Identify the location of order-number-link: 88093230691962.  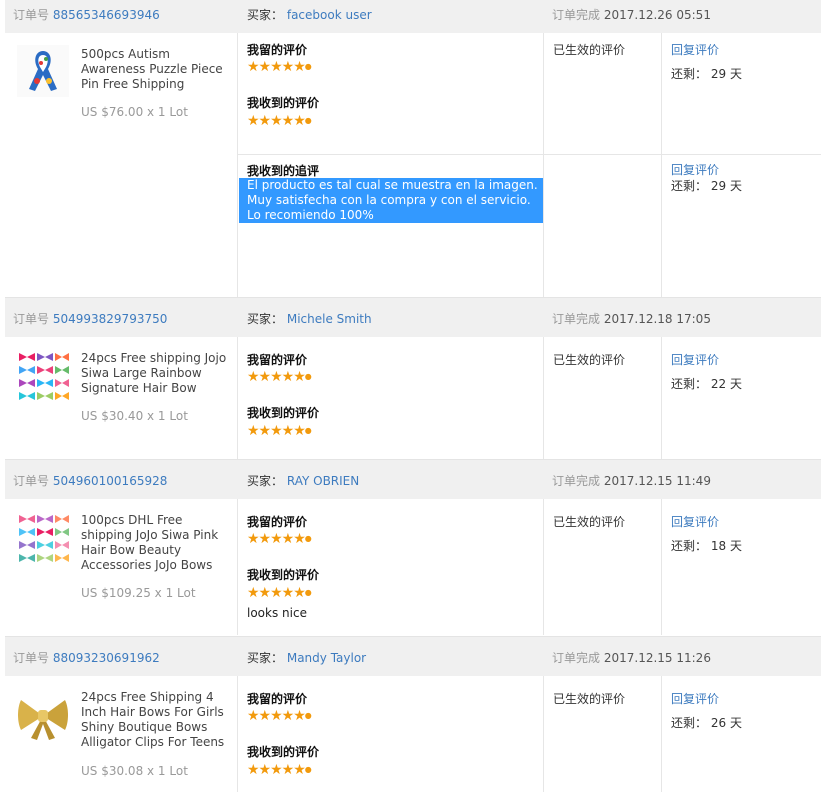
(106, 658).